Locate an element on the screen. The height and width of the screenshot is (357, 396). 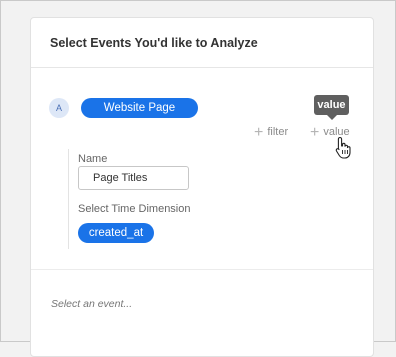
add-filter-button: + filter is located at coordinates (271, 132).